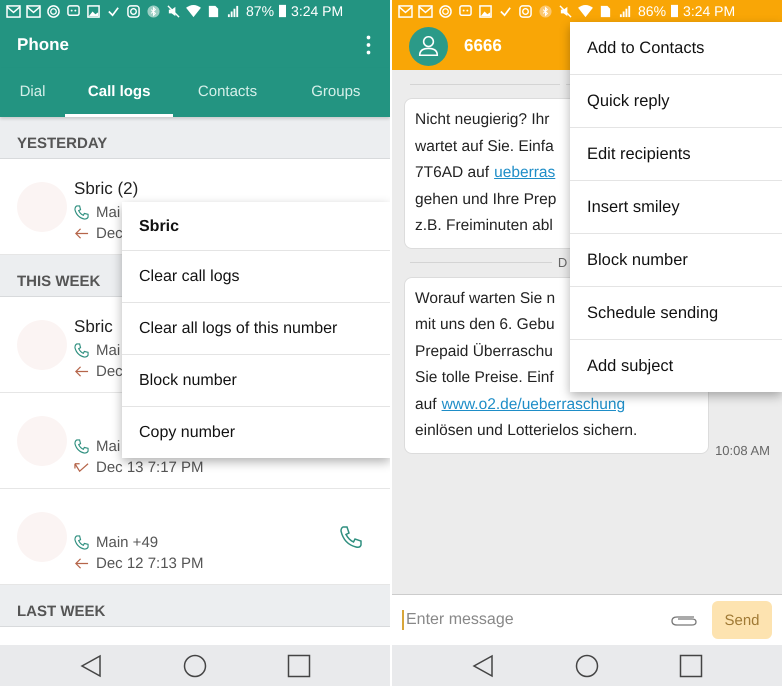 This screenshot has width=782, height=686. Describe the element at coordinates (150, 467) in the screenshot. I see `call-date: Dec 13 7:17 PM` at that location.